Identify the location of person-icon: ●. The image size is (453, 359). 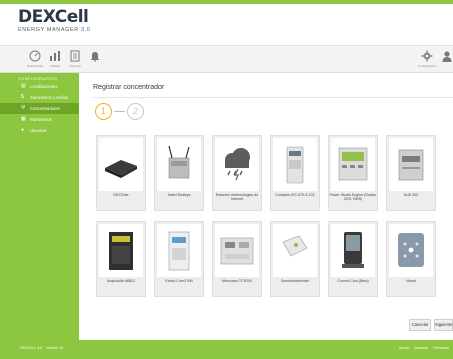
(23, 130).